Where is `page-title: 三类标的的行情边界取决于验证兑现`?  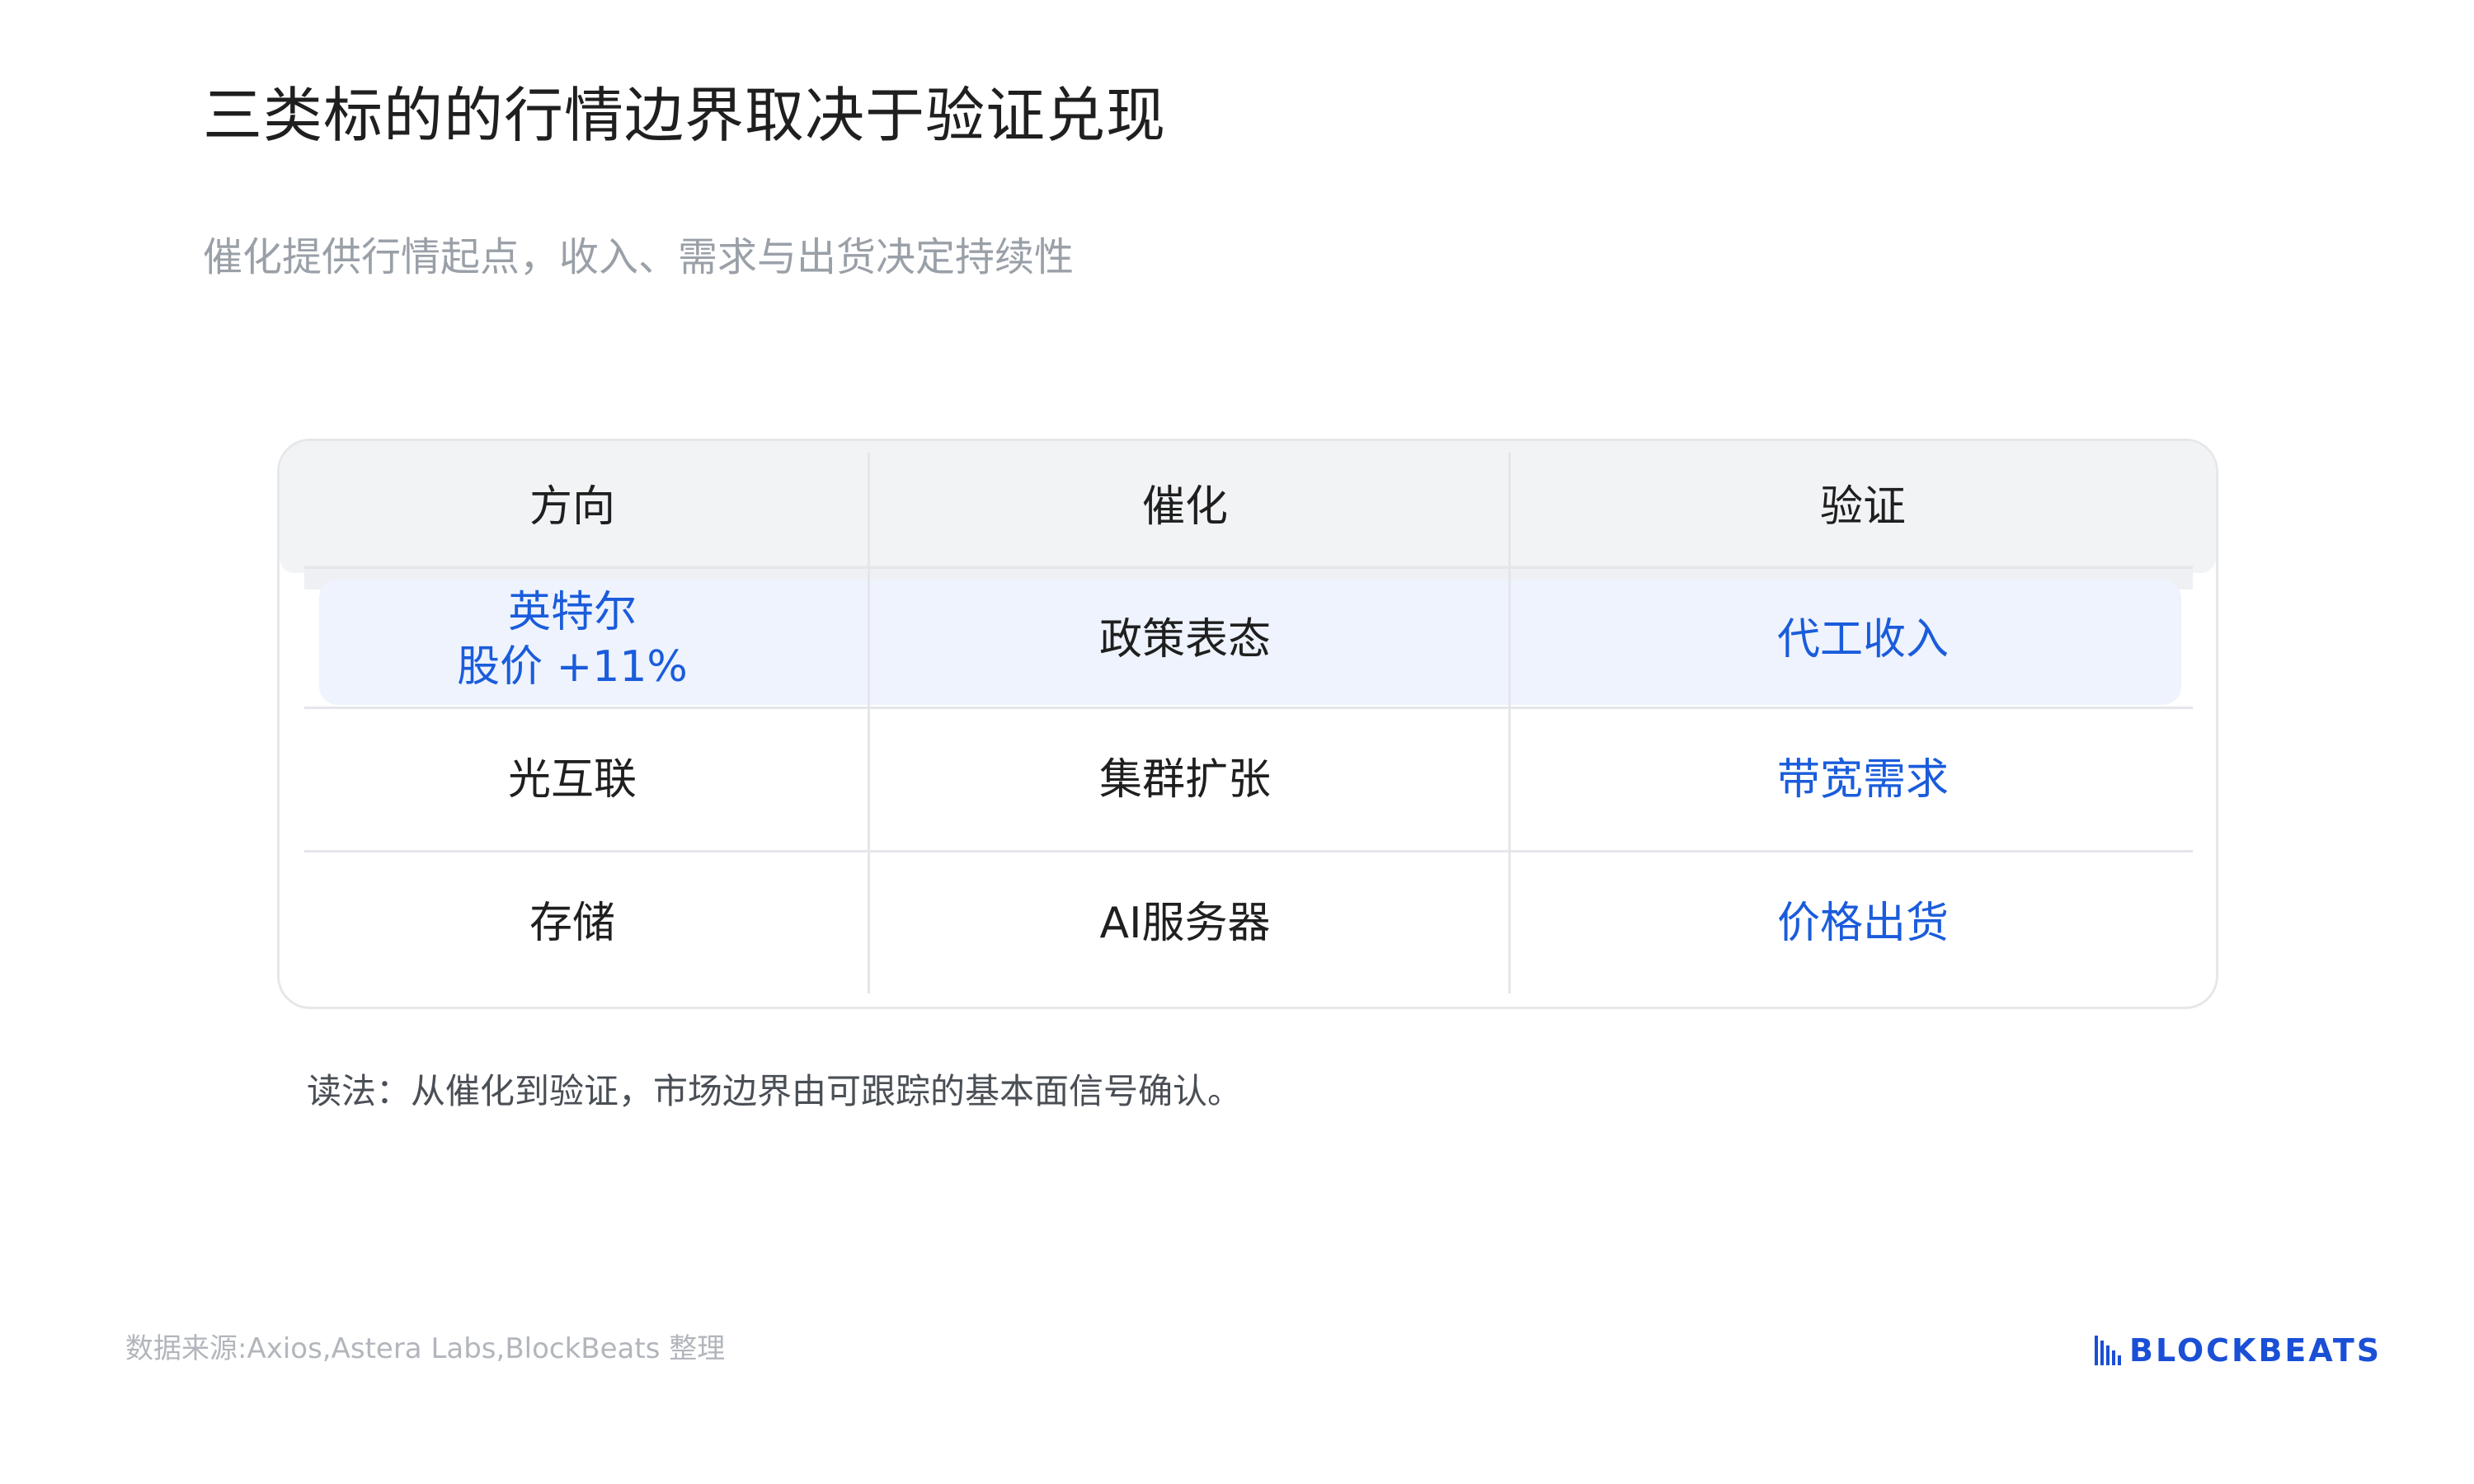
page-title: 三类标的的行情边界取决于验证兑现 is located at coordinates (685, 115).